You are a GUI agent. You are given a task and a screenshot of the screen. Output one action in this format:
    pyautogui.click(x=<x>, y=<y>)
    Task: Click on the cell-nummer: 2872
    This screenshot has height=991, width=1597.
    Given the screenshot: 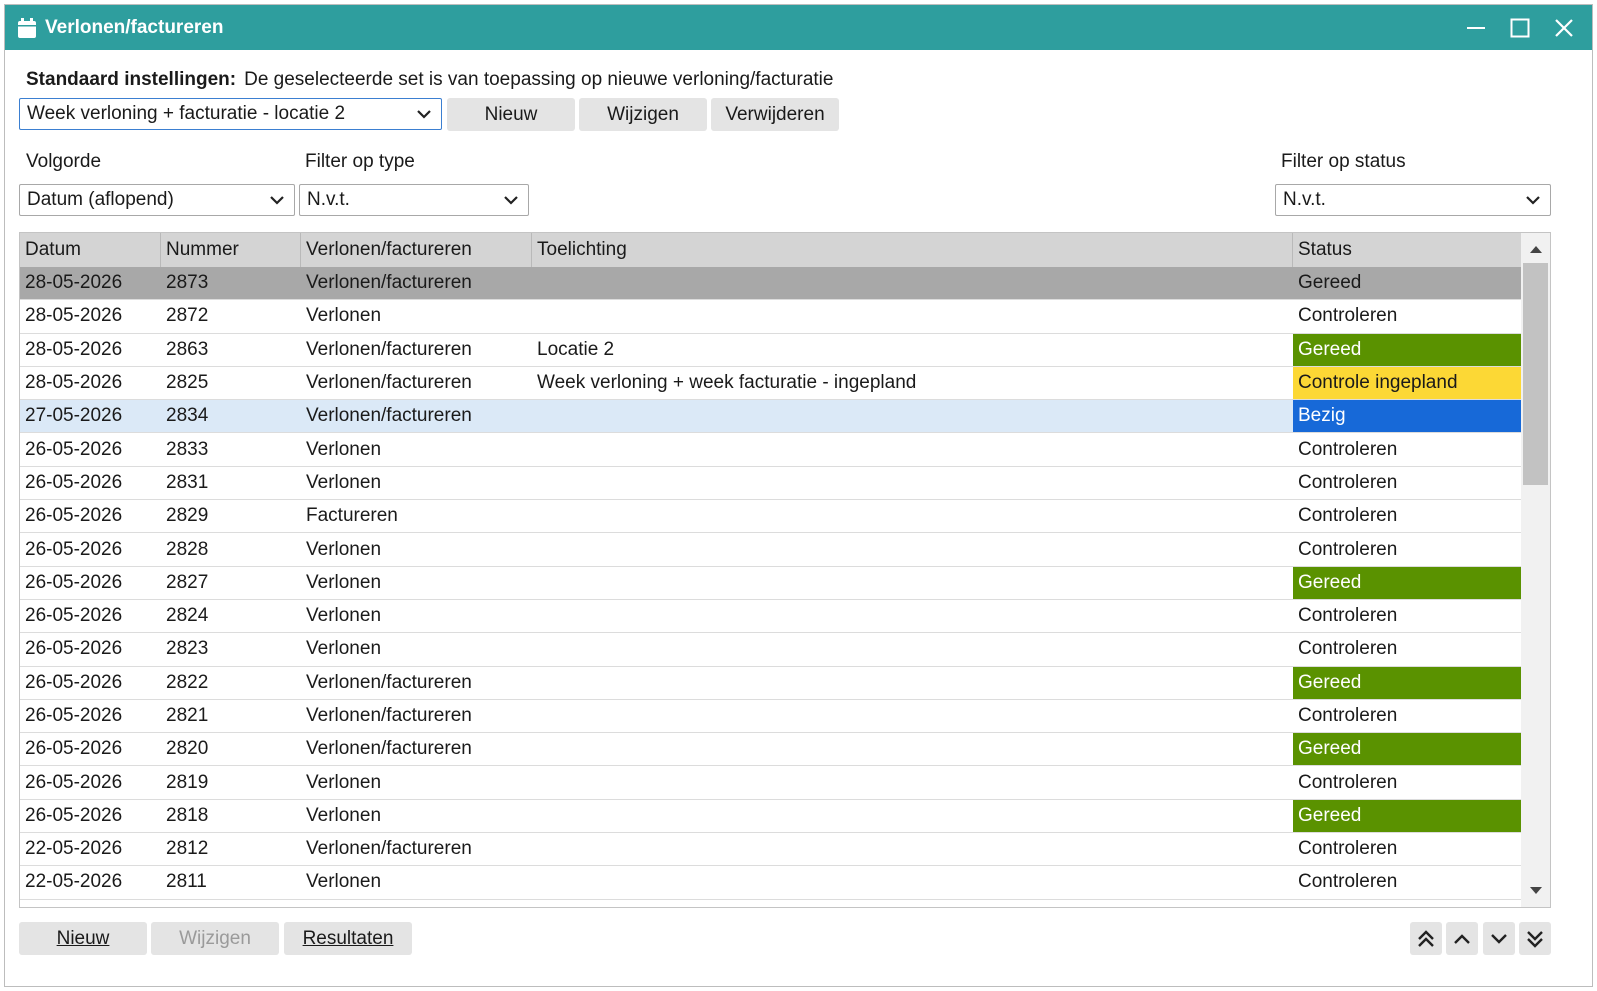 What is the action you would take?
    pyautogui.click(x=187, y=316)
    